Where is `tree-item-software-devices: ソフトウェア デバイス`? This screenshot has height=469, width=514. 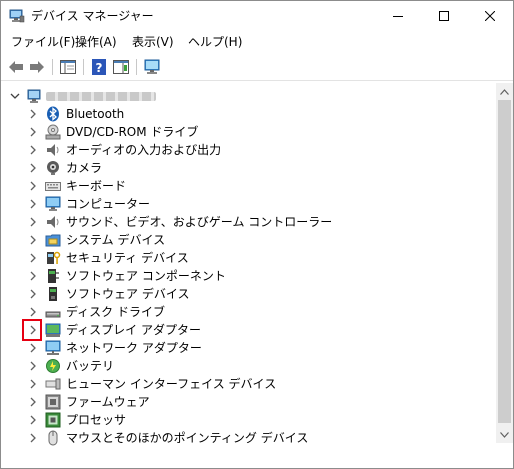
tree-item-software-devices: ソフトウェア デバイス is located at coordinates (248, 294).